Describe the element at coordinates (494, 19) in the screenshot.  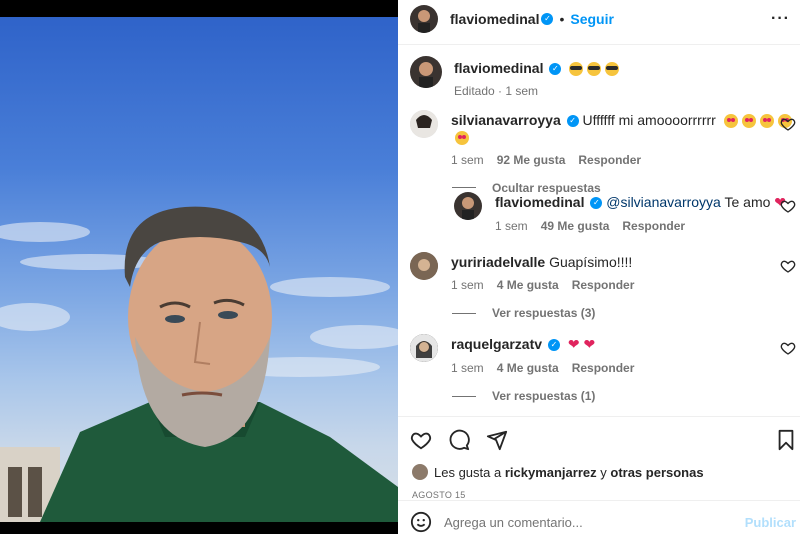
I see `header-username: flaviomedinal` at that location.